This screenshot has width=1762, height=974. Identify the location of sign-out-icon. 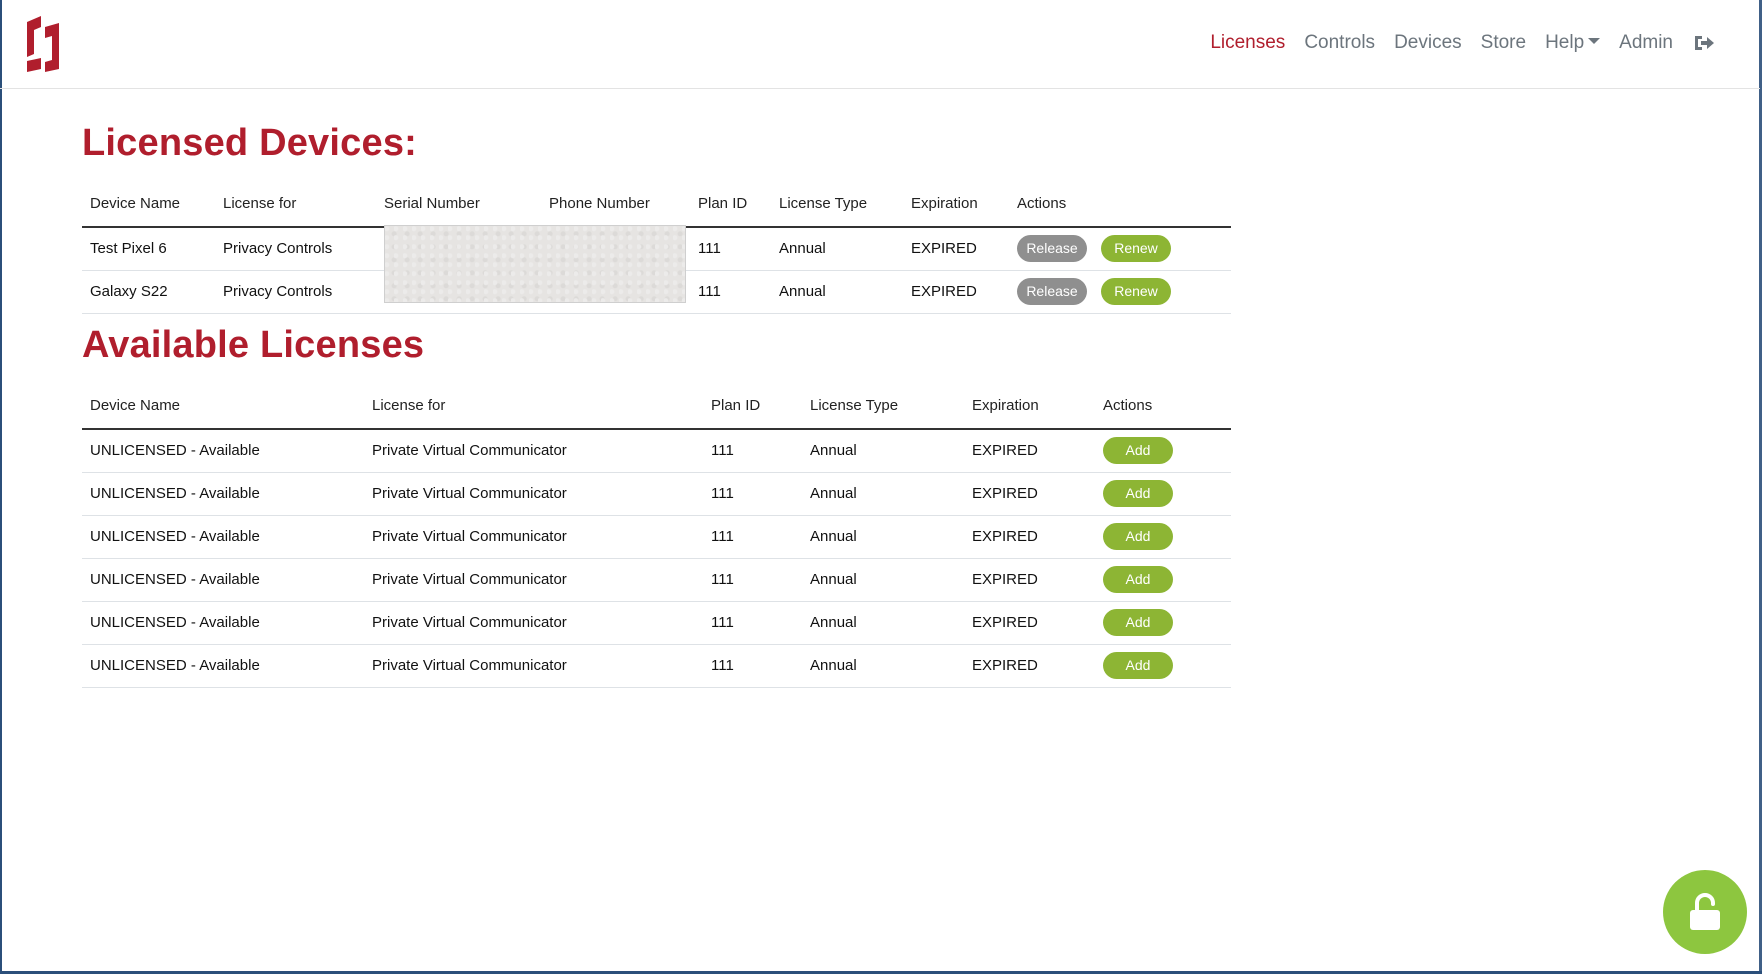
(1704, 43).